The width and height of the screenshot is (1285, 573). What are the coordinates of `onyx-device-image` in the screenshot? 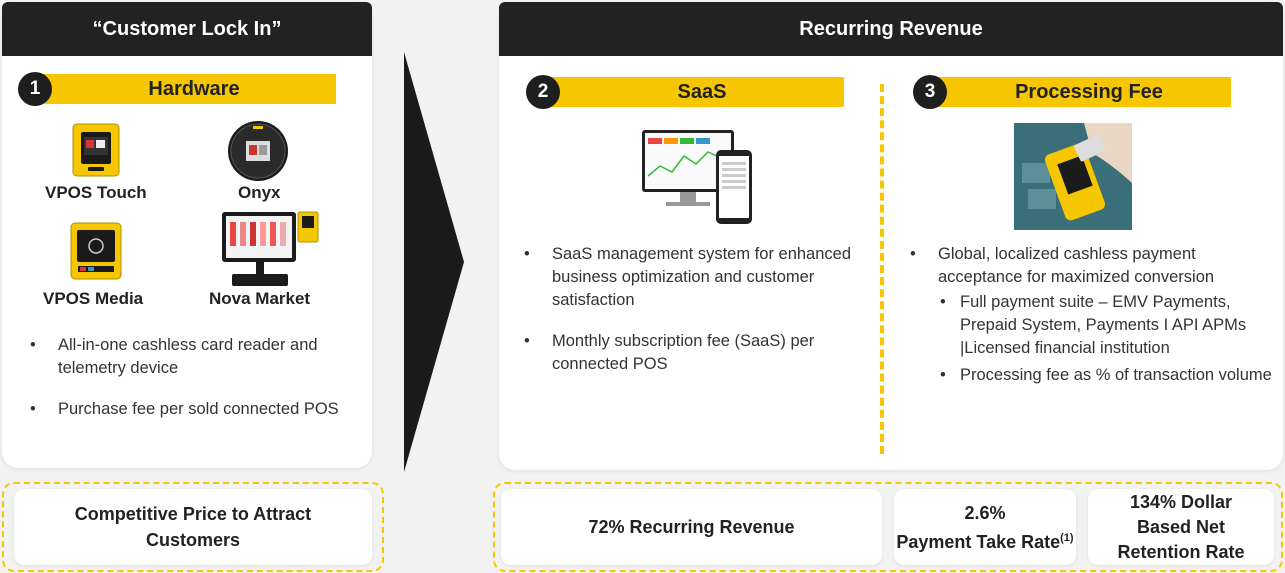 It's located at (258, 151).